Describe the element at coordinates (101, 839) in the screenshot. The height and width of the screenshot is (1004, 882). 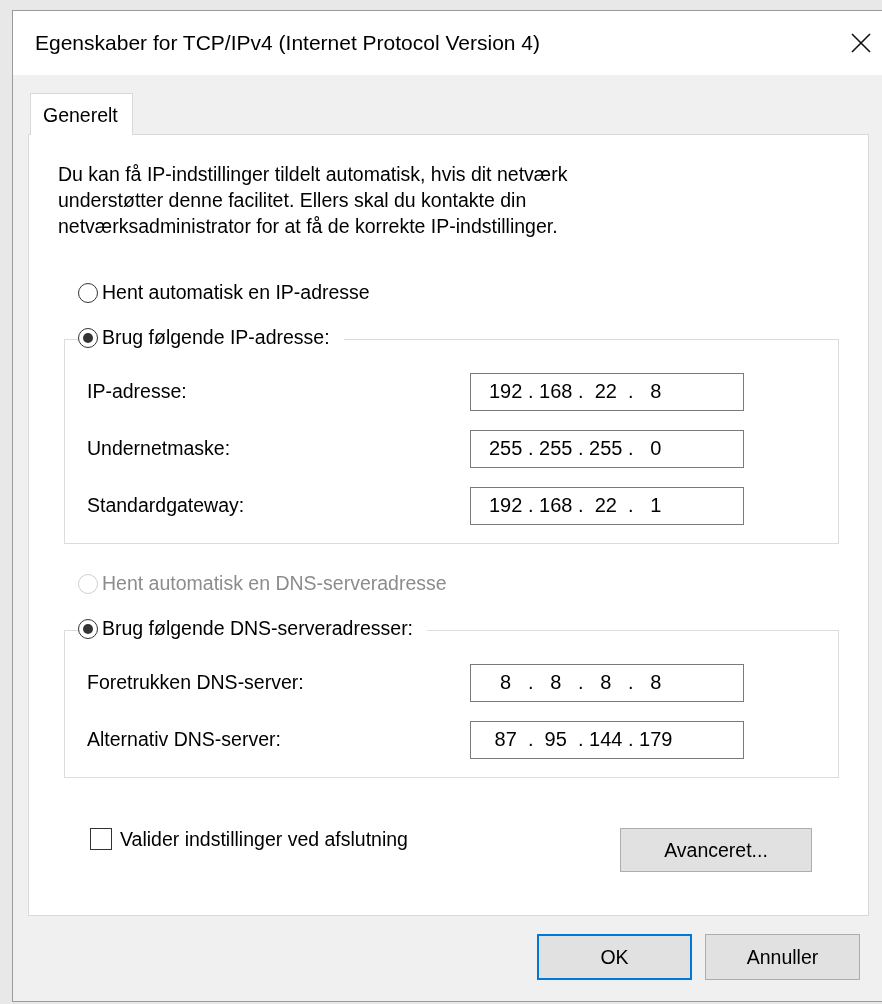
I see `checkbox` at that location.